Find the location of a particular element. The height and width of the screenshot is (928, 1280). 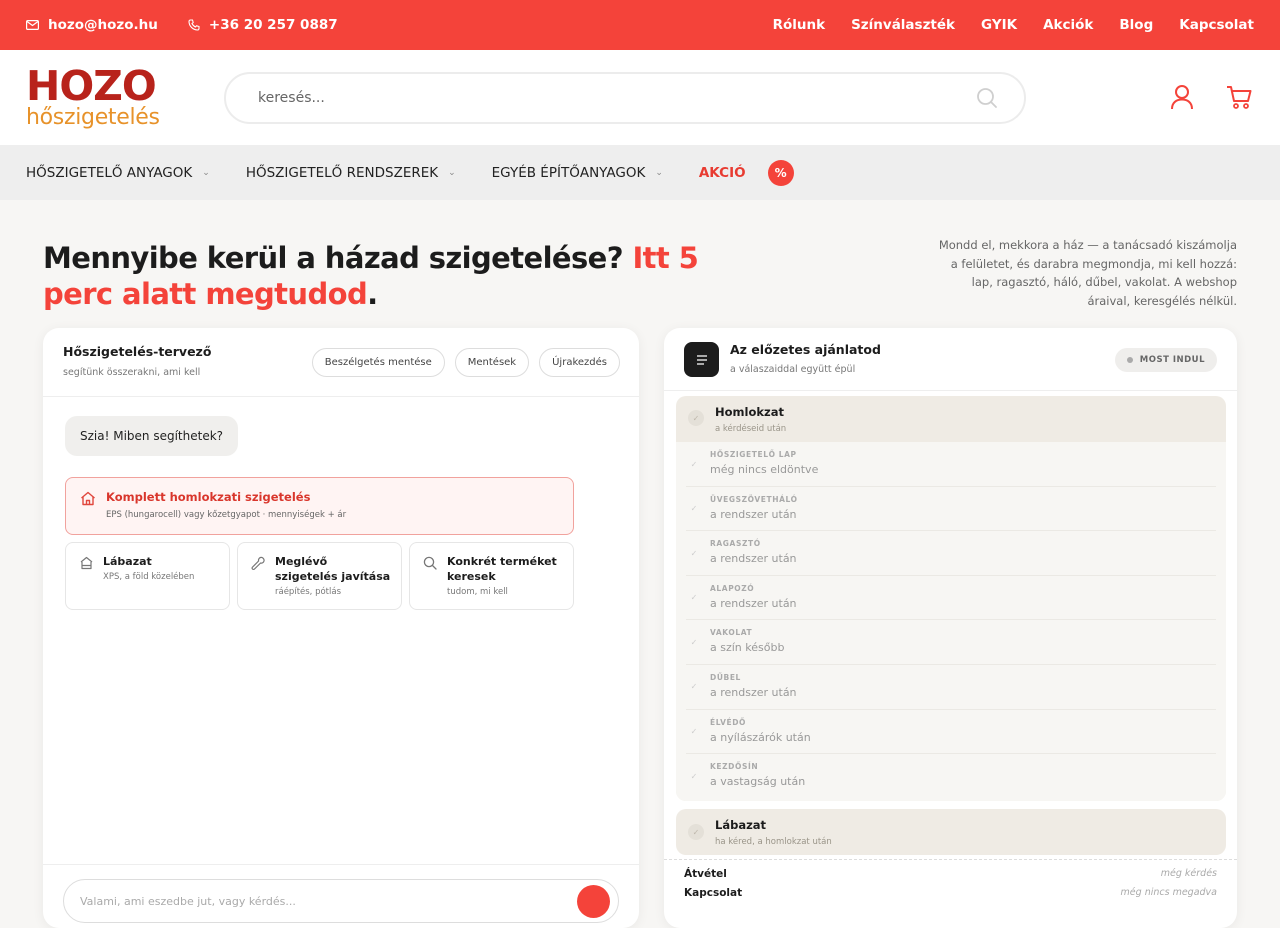

mail-icon is located at coordinates (32, 25).